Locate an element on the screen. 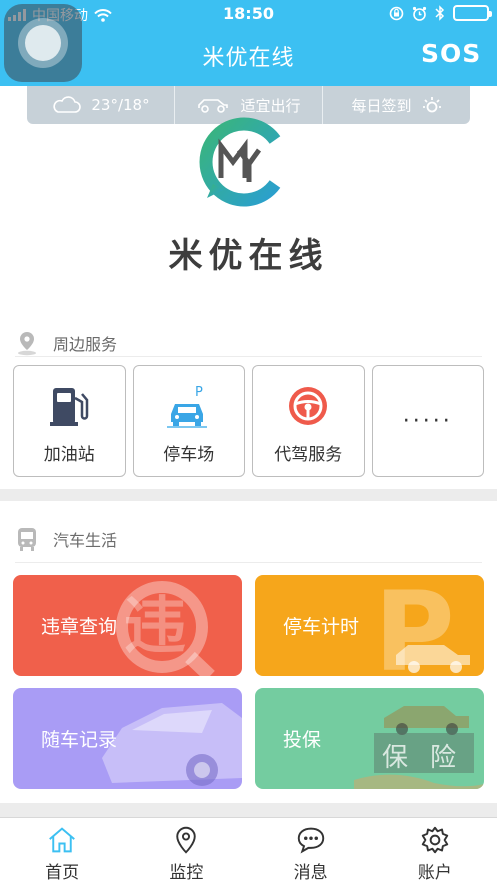  assistive-touch-dot is located at coordinates (43, 43).